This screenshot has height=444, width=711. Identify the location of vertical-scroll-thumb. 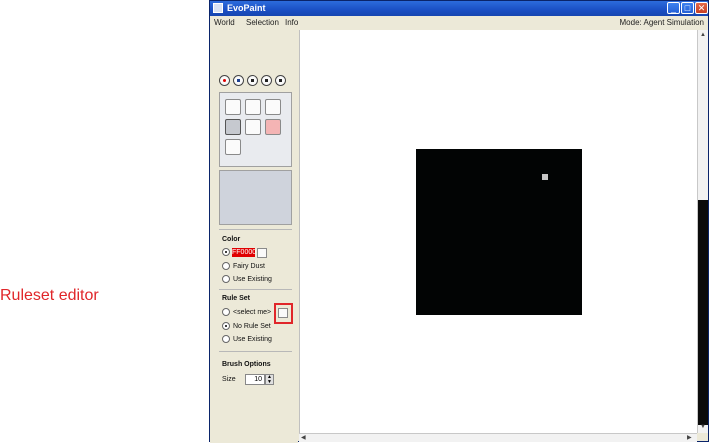
(703, 312).